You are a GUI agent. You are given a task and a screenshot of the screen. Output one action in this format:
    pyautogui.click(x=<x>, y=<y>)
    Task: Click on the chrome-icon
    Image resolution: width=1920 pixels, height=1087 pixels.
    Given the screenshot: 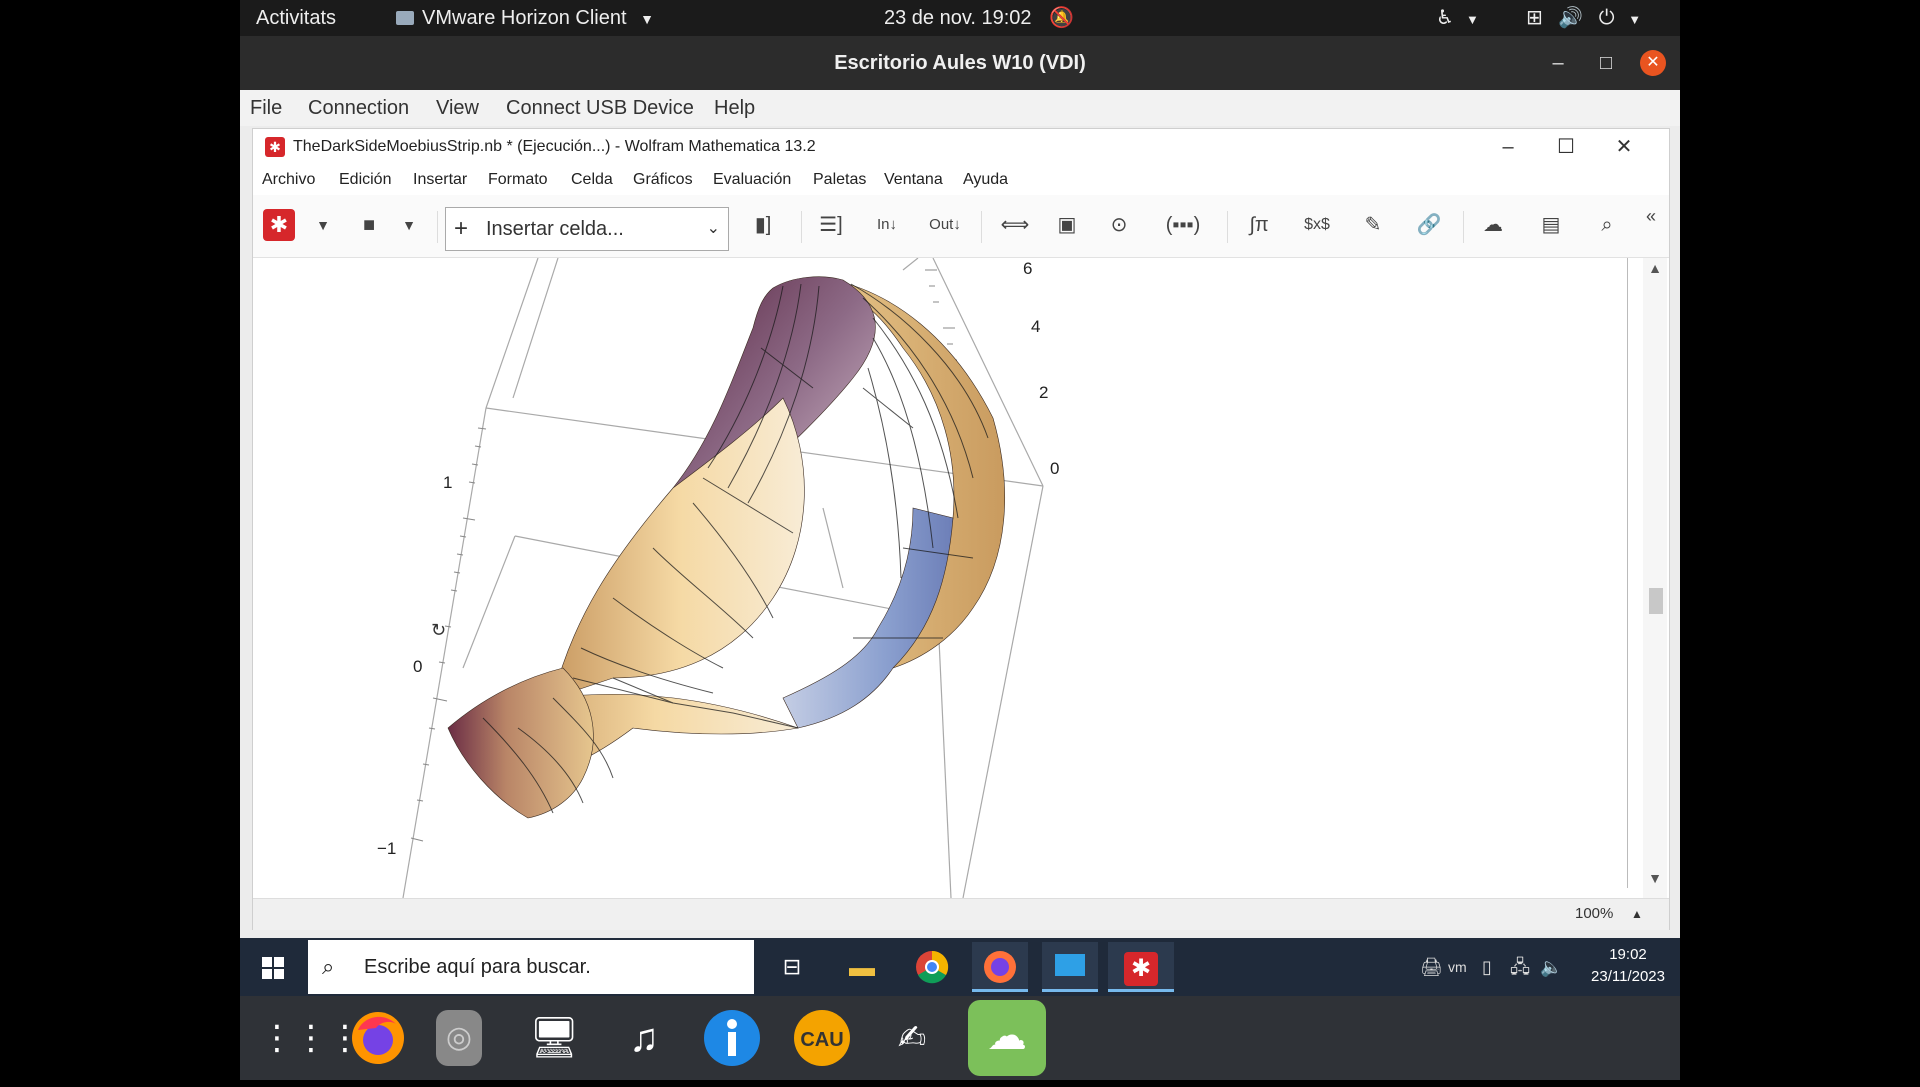 What is the action you would take?
    pyautogui.click(x=932, y=967)
    